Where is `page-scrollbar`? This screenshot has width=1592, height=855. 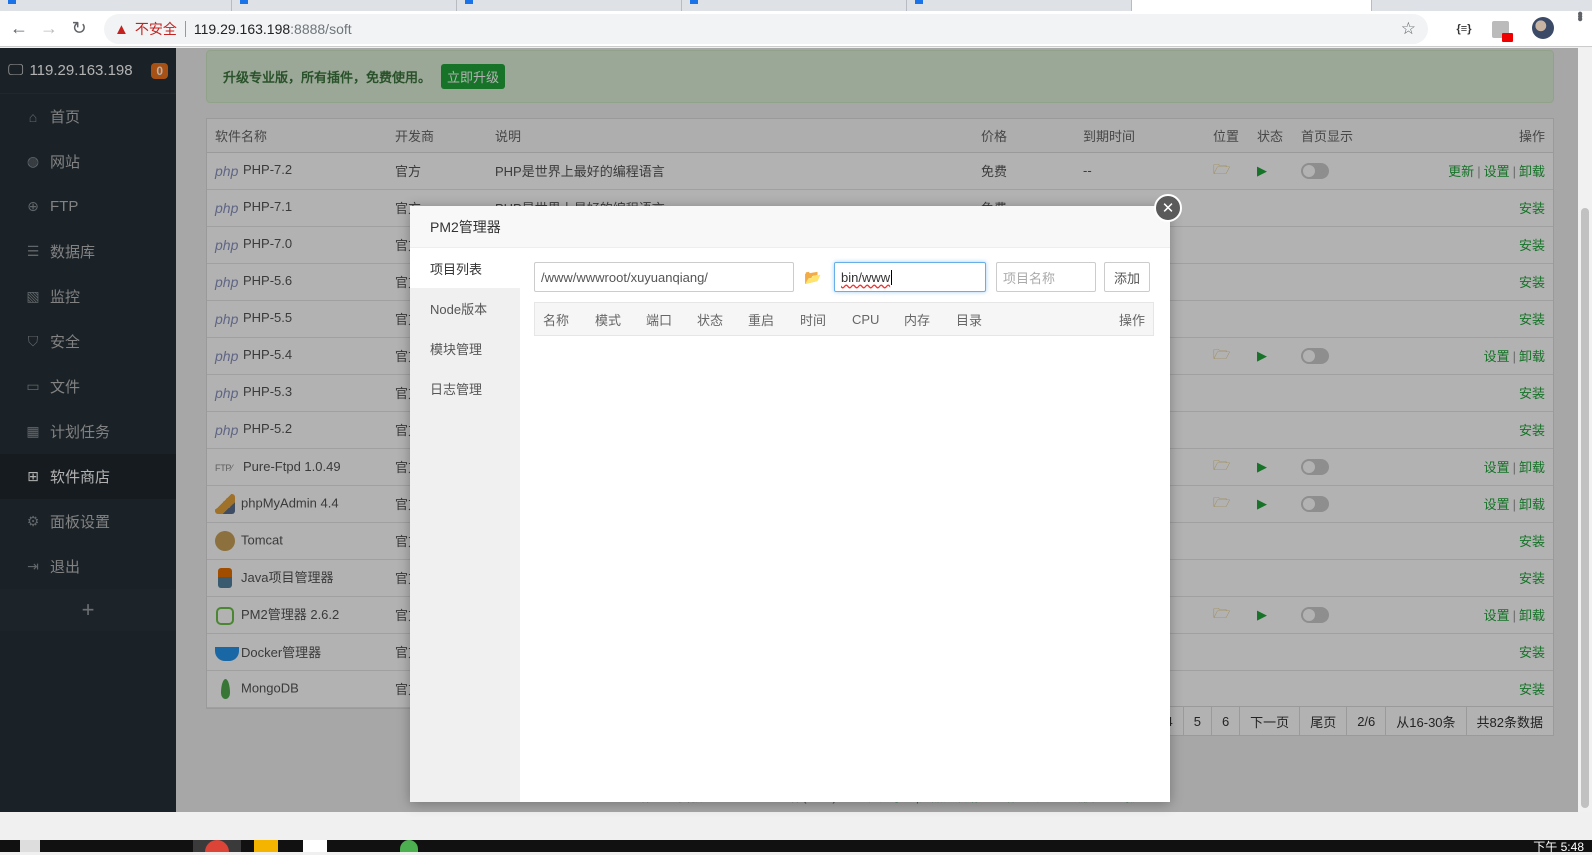
page-scrollbar is located at coordinates (1585, 430).